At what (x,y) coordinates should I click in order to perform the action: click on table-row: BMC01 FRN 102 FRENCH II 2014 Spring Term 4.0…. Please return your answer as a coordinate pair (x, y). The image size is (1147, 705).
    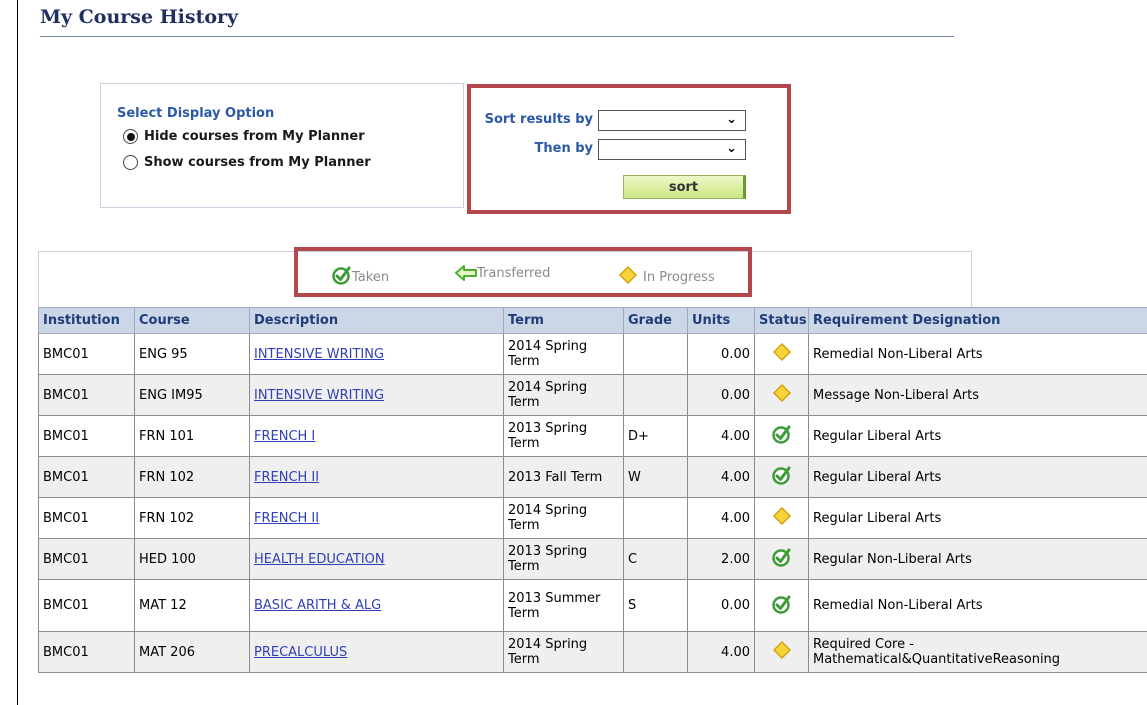
    Looking at the image, I should click on (592, 518).